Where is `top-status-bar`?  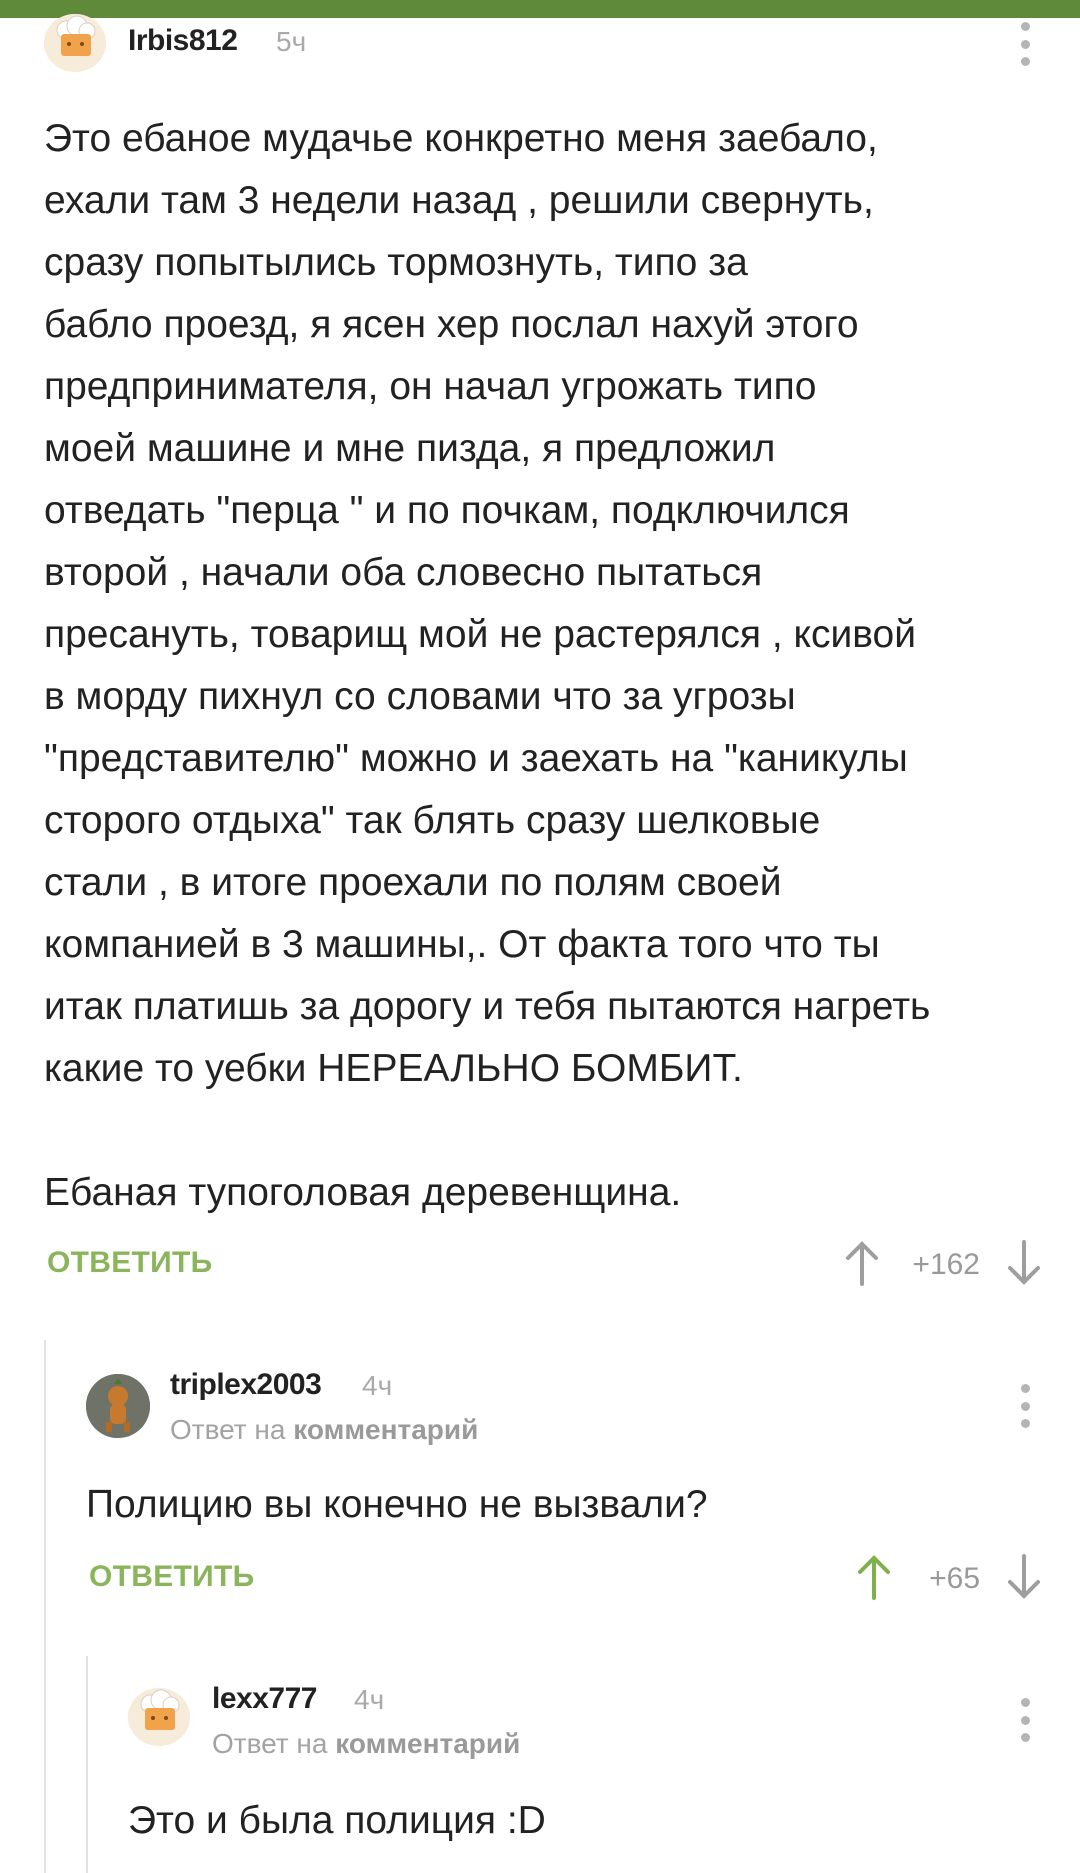
top-status-bar is located at coordinates (540, 9).